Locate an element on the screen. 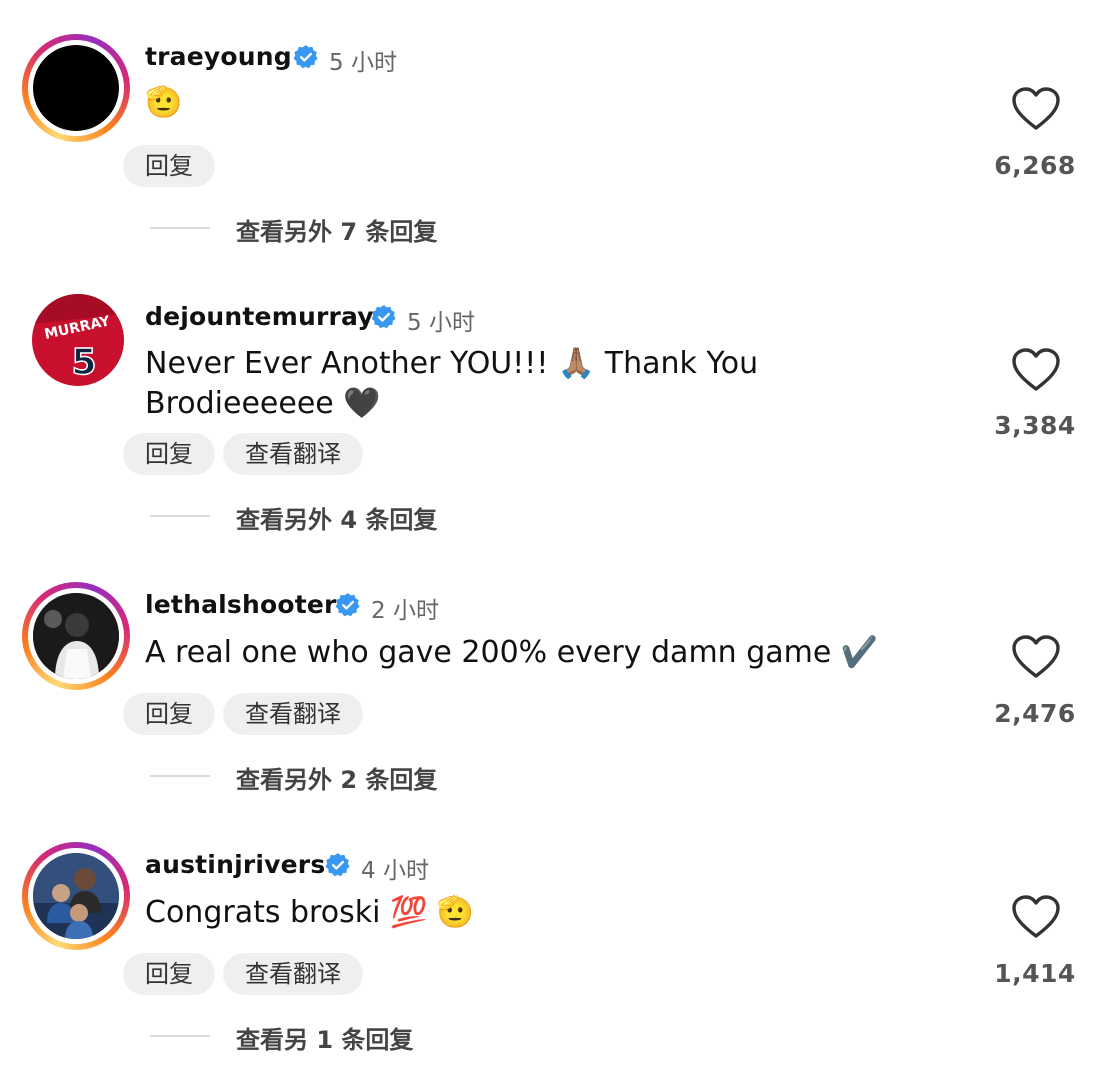 The image size is (1112, 1080). comment-text-line-2: Brodieeeeee 🖤 is located at coordinates (263, 403).